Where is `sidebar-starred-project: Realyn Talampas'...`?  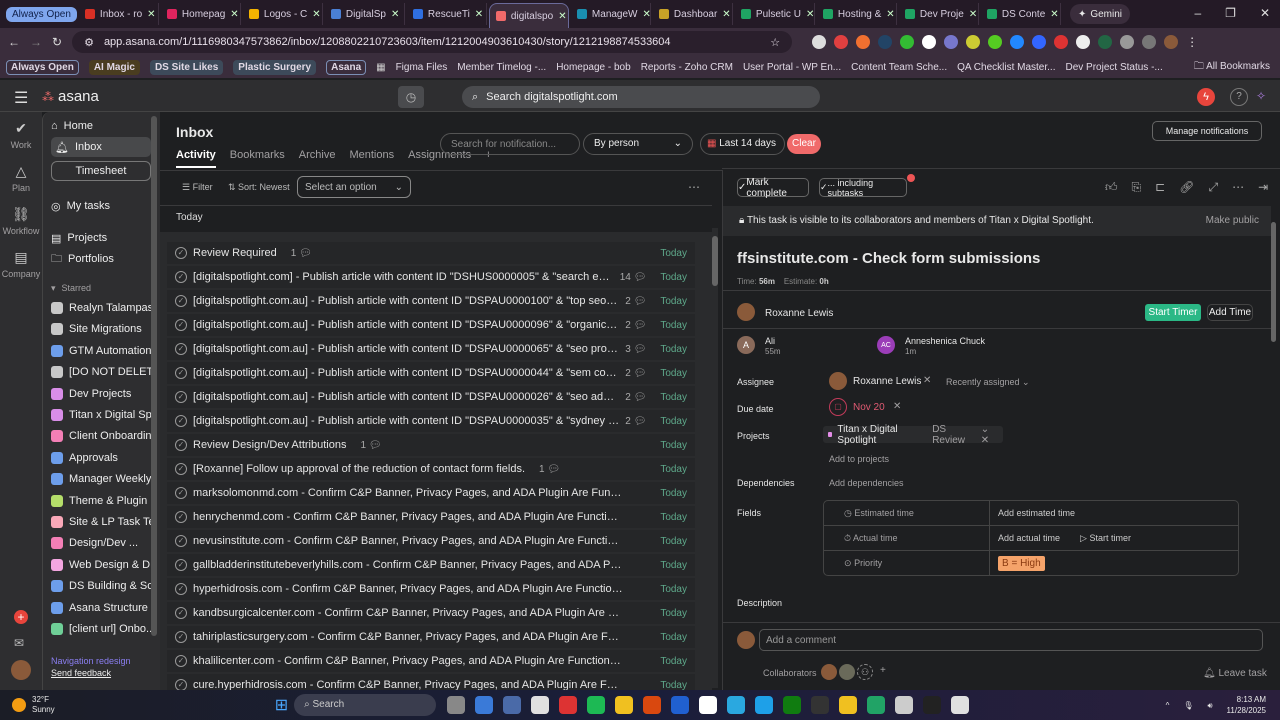 sidebar-starred-project: Realyn Talampas'... is located at coordinates (101, 308).